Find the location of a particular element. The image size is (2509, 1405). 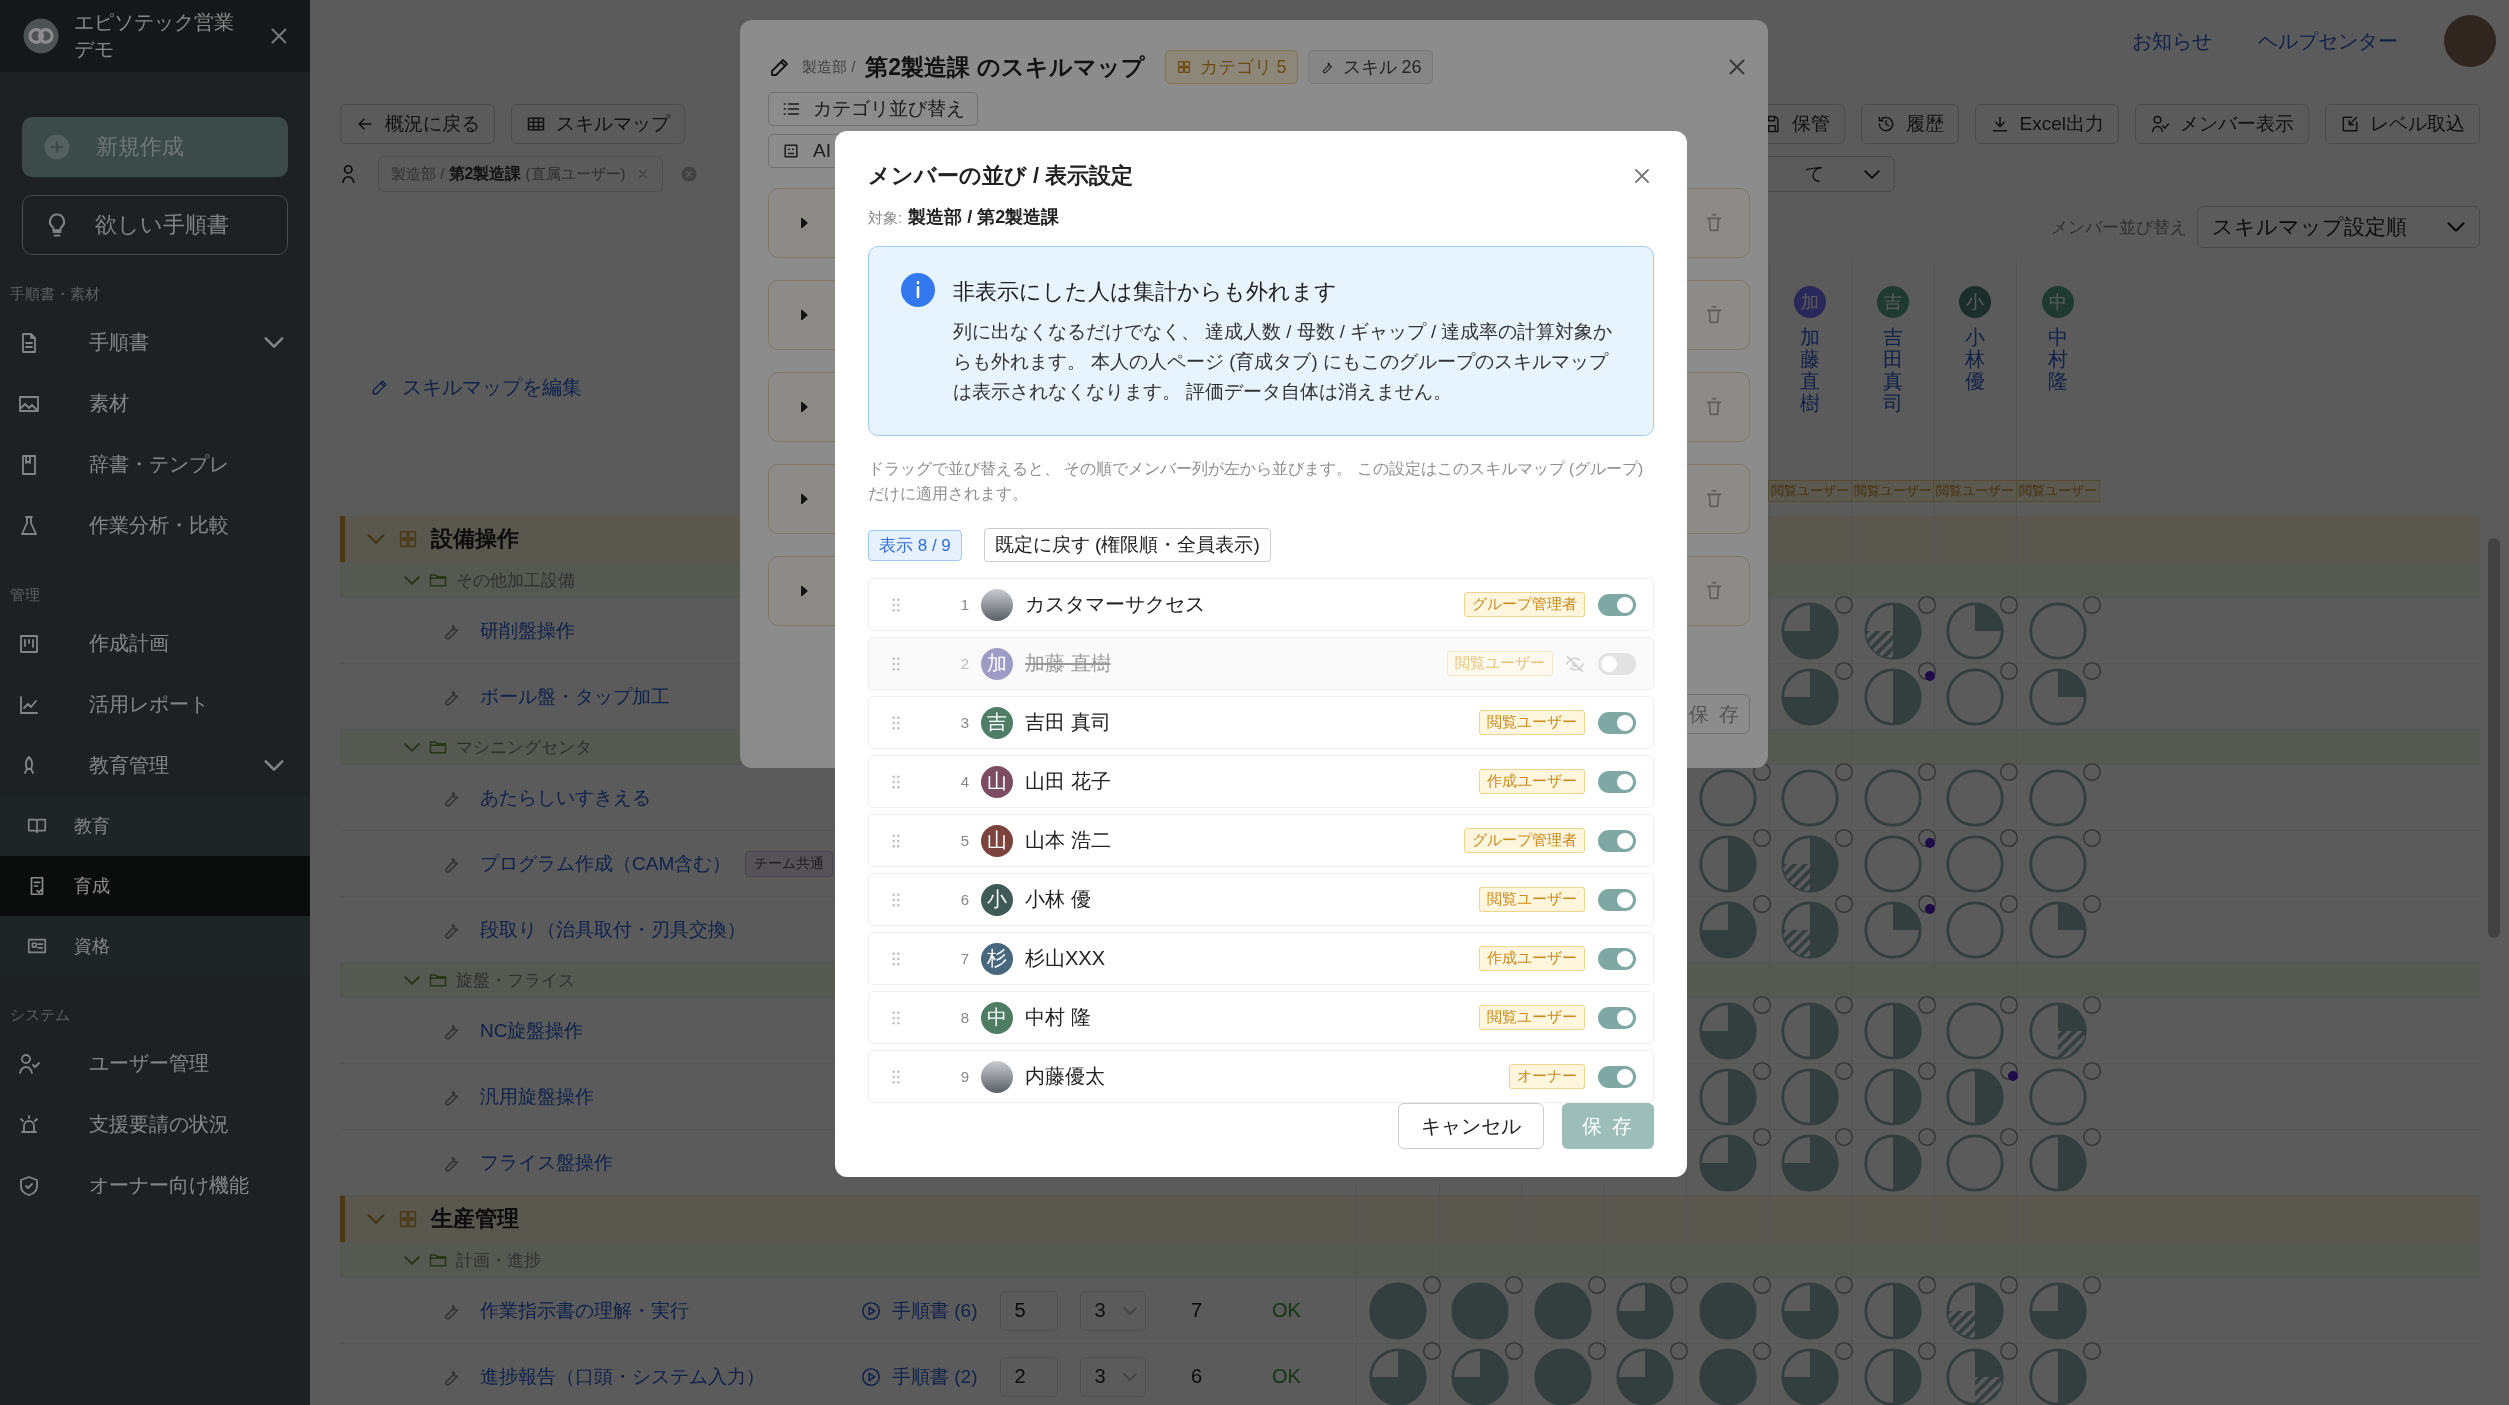

skill-name: 進捗報告（口頭・システム入力） is located at coordinates (622, 1376).